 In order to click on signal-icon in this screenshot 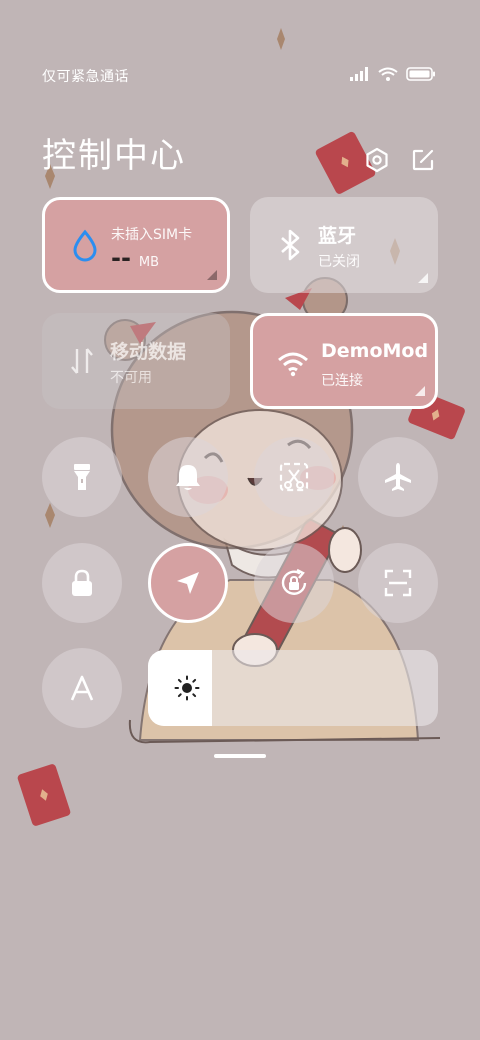, I will do `click(360, 75)`.